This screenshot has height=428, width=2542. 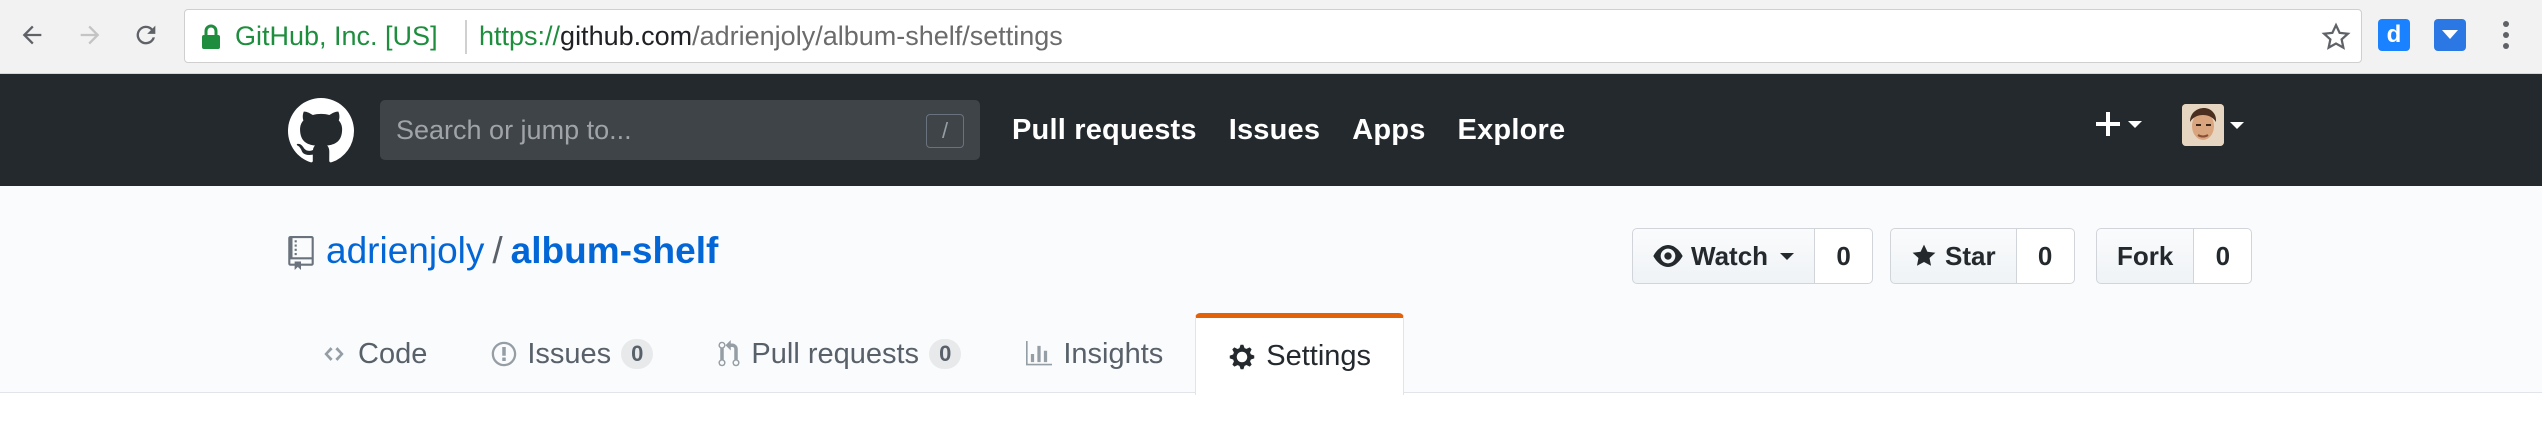 I want to click on star-button: Star, so click(x=1953, y=256).